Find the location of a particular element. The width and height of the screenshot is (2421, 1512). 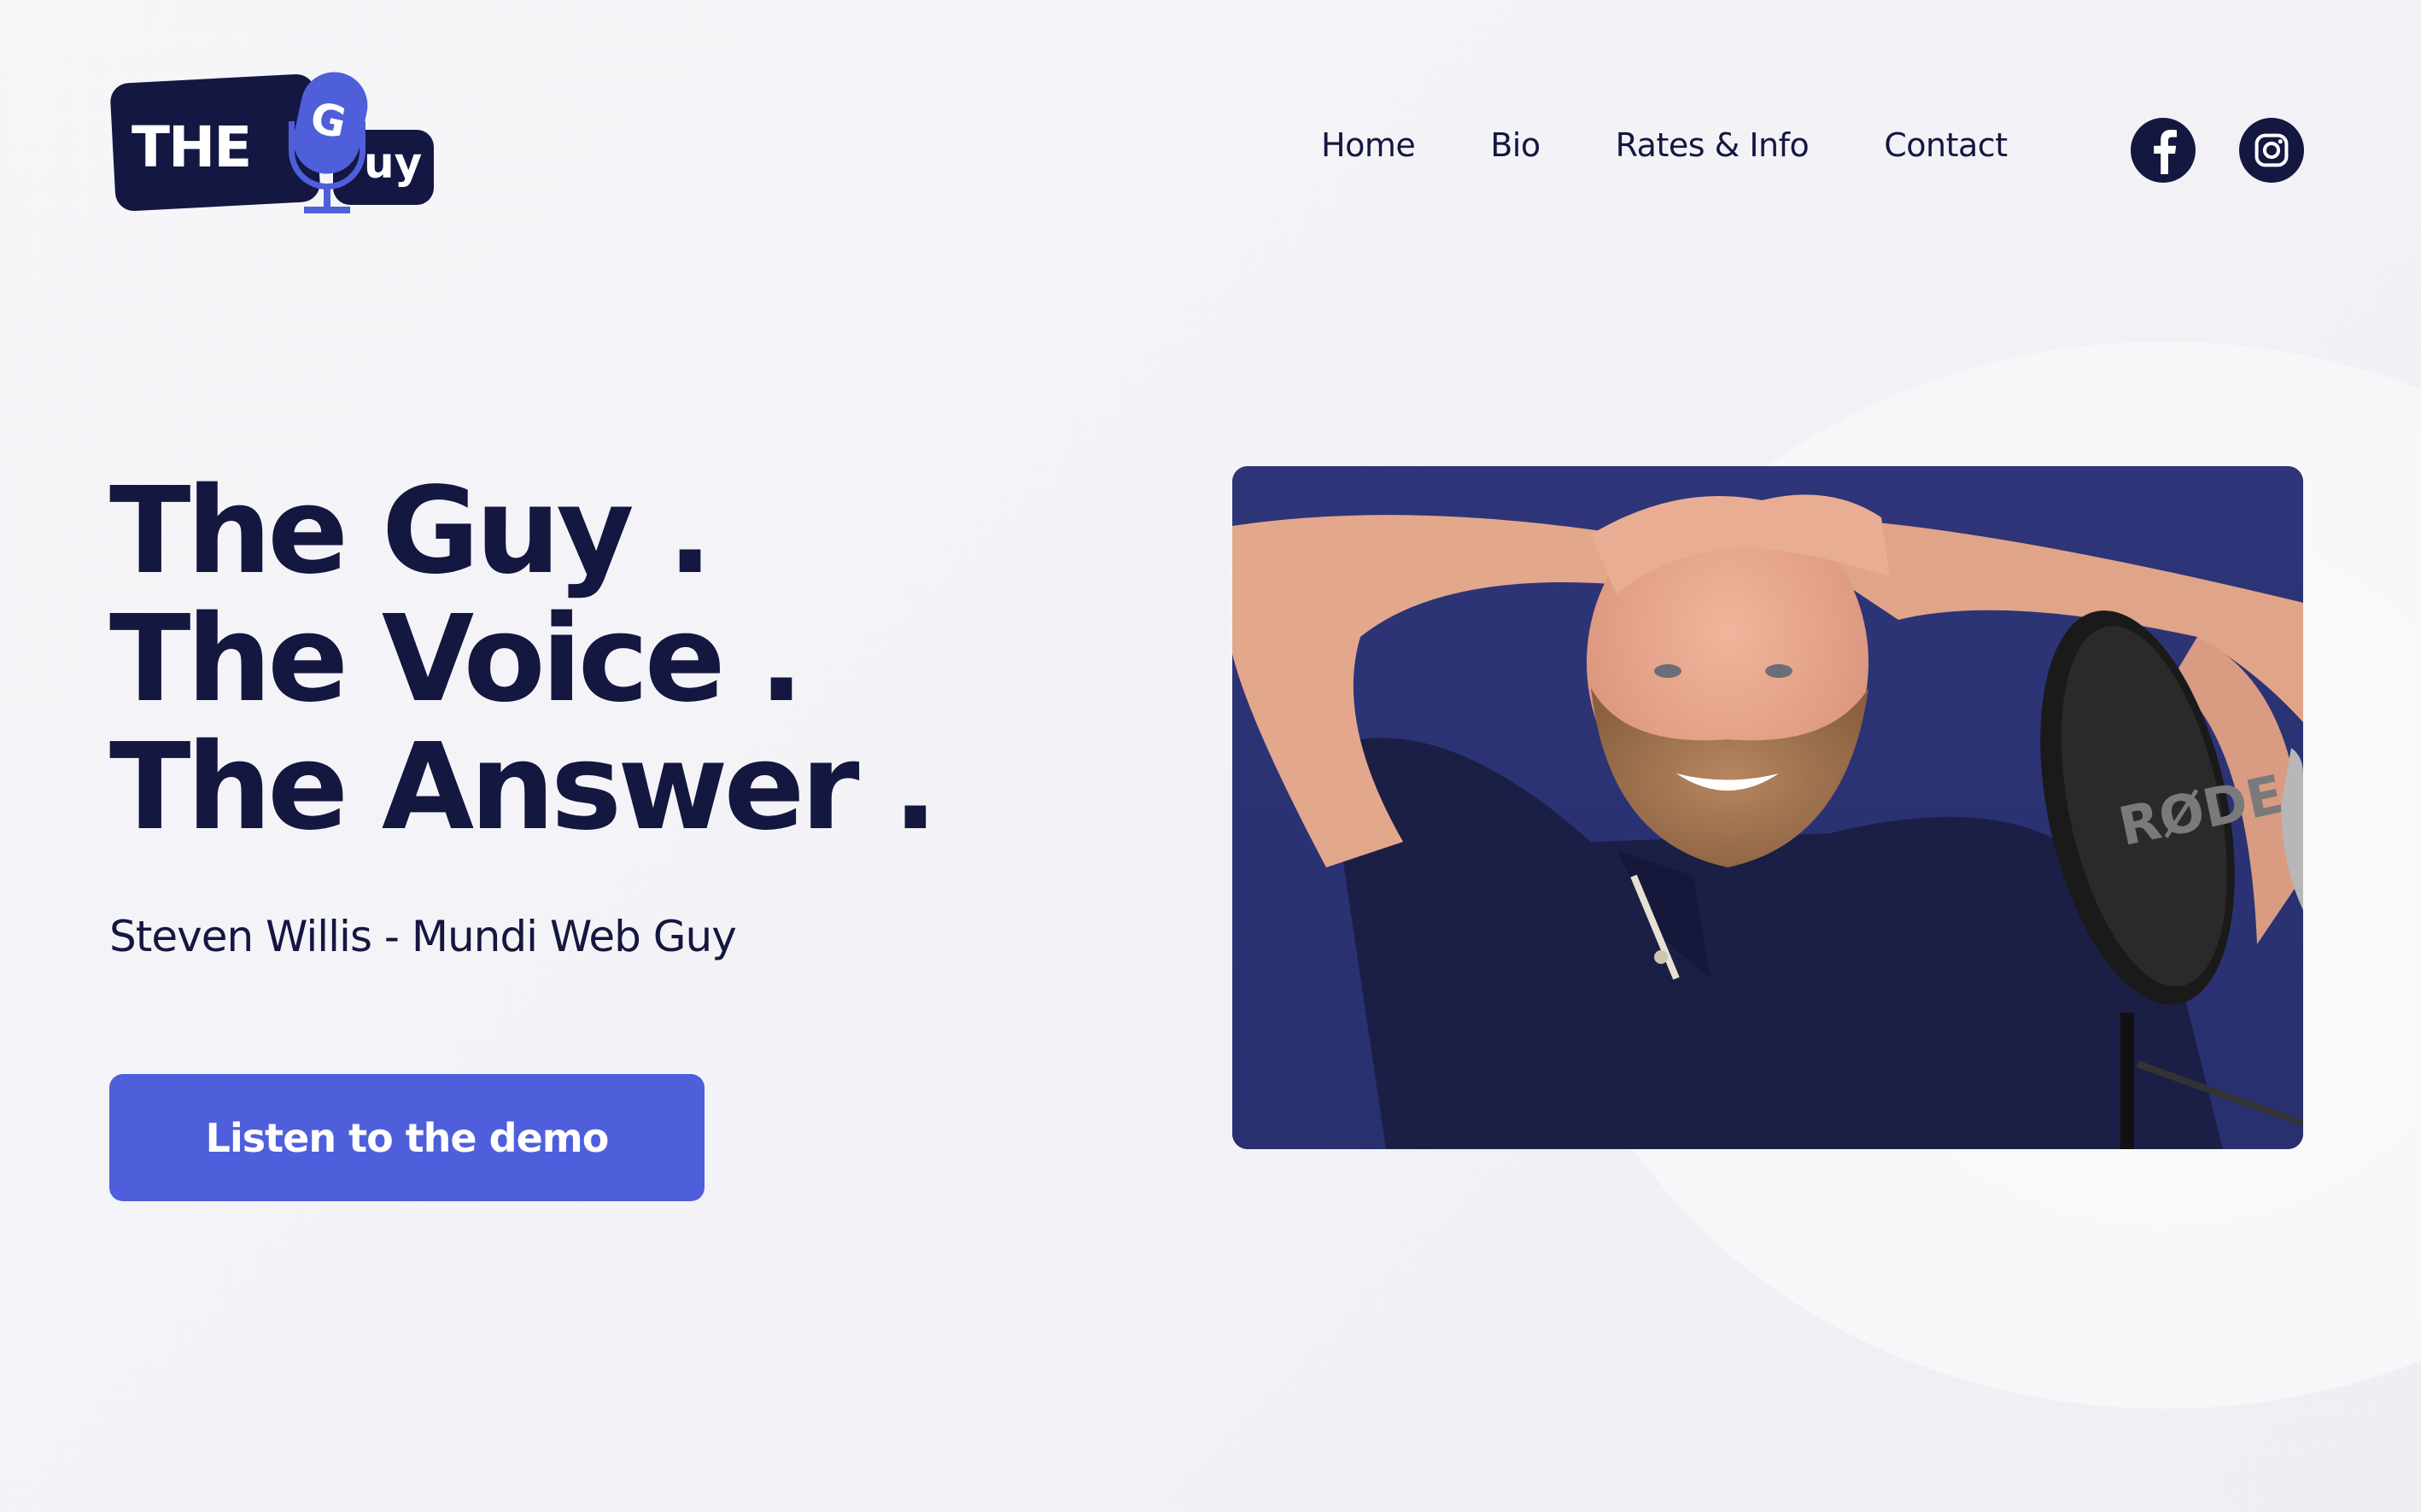

hero-headline: The Guy . The Voice . The Answer . is located at coordinates (524, 659).